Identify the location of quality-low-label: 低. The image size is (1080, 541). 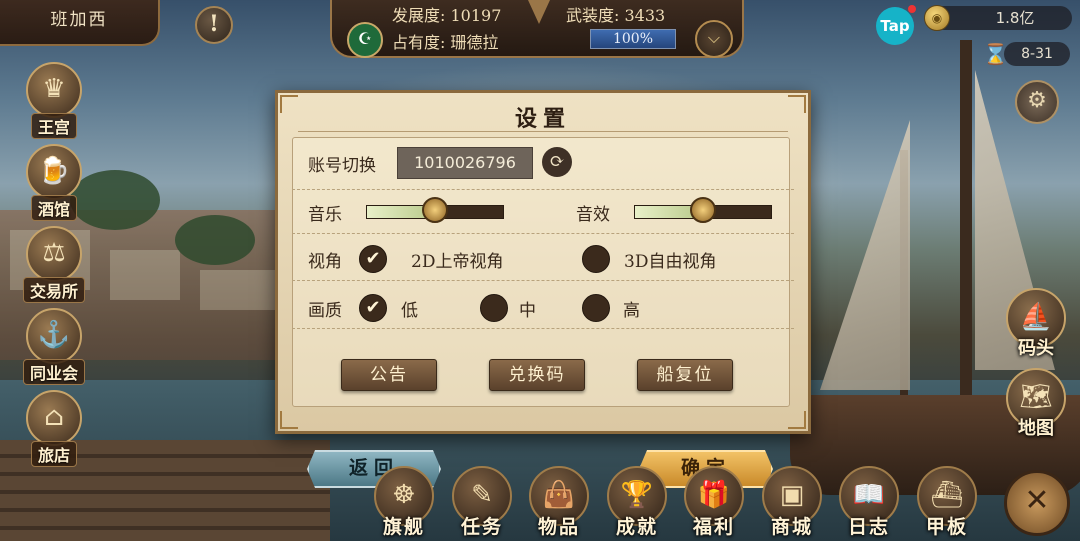
(409, 311).